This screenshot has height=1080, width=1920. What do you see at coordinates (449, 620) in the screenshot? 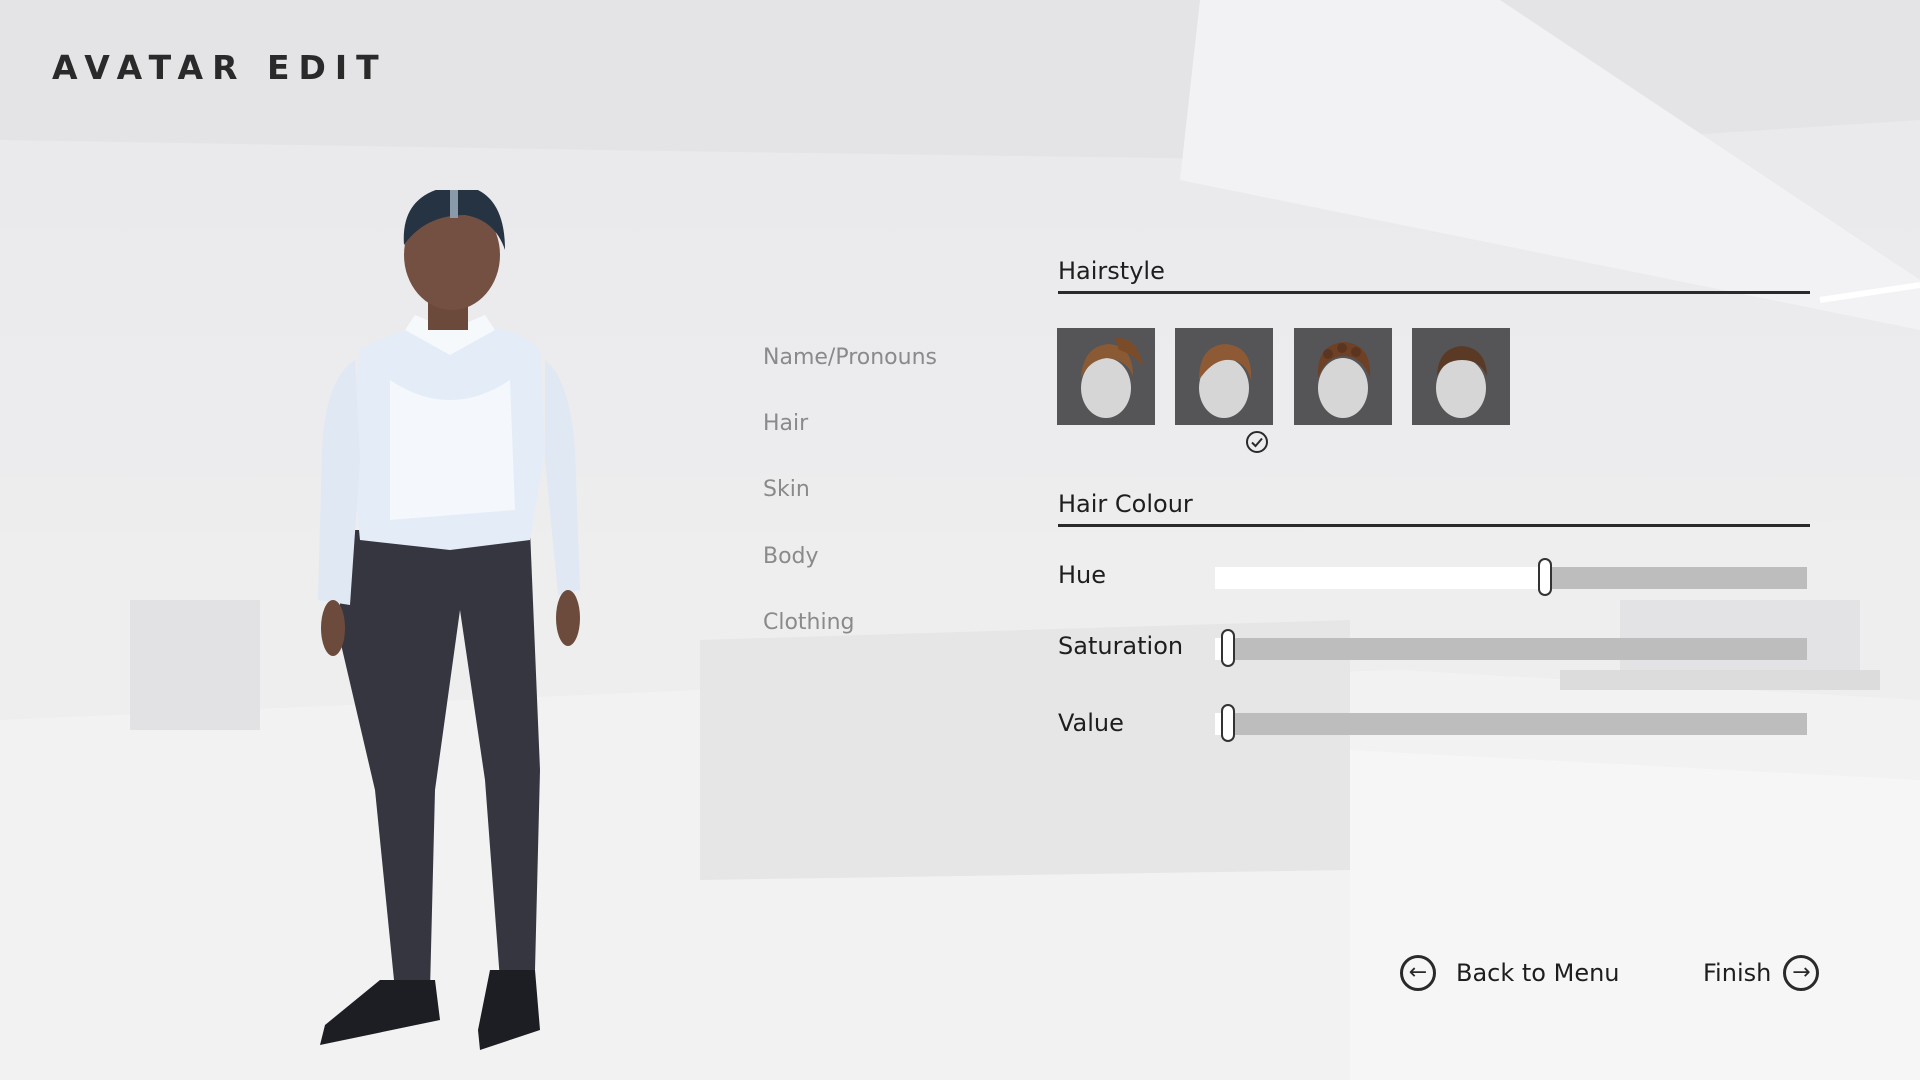
I see `avatar-preview` at bounding box center [449, 620].